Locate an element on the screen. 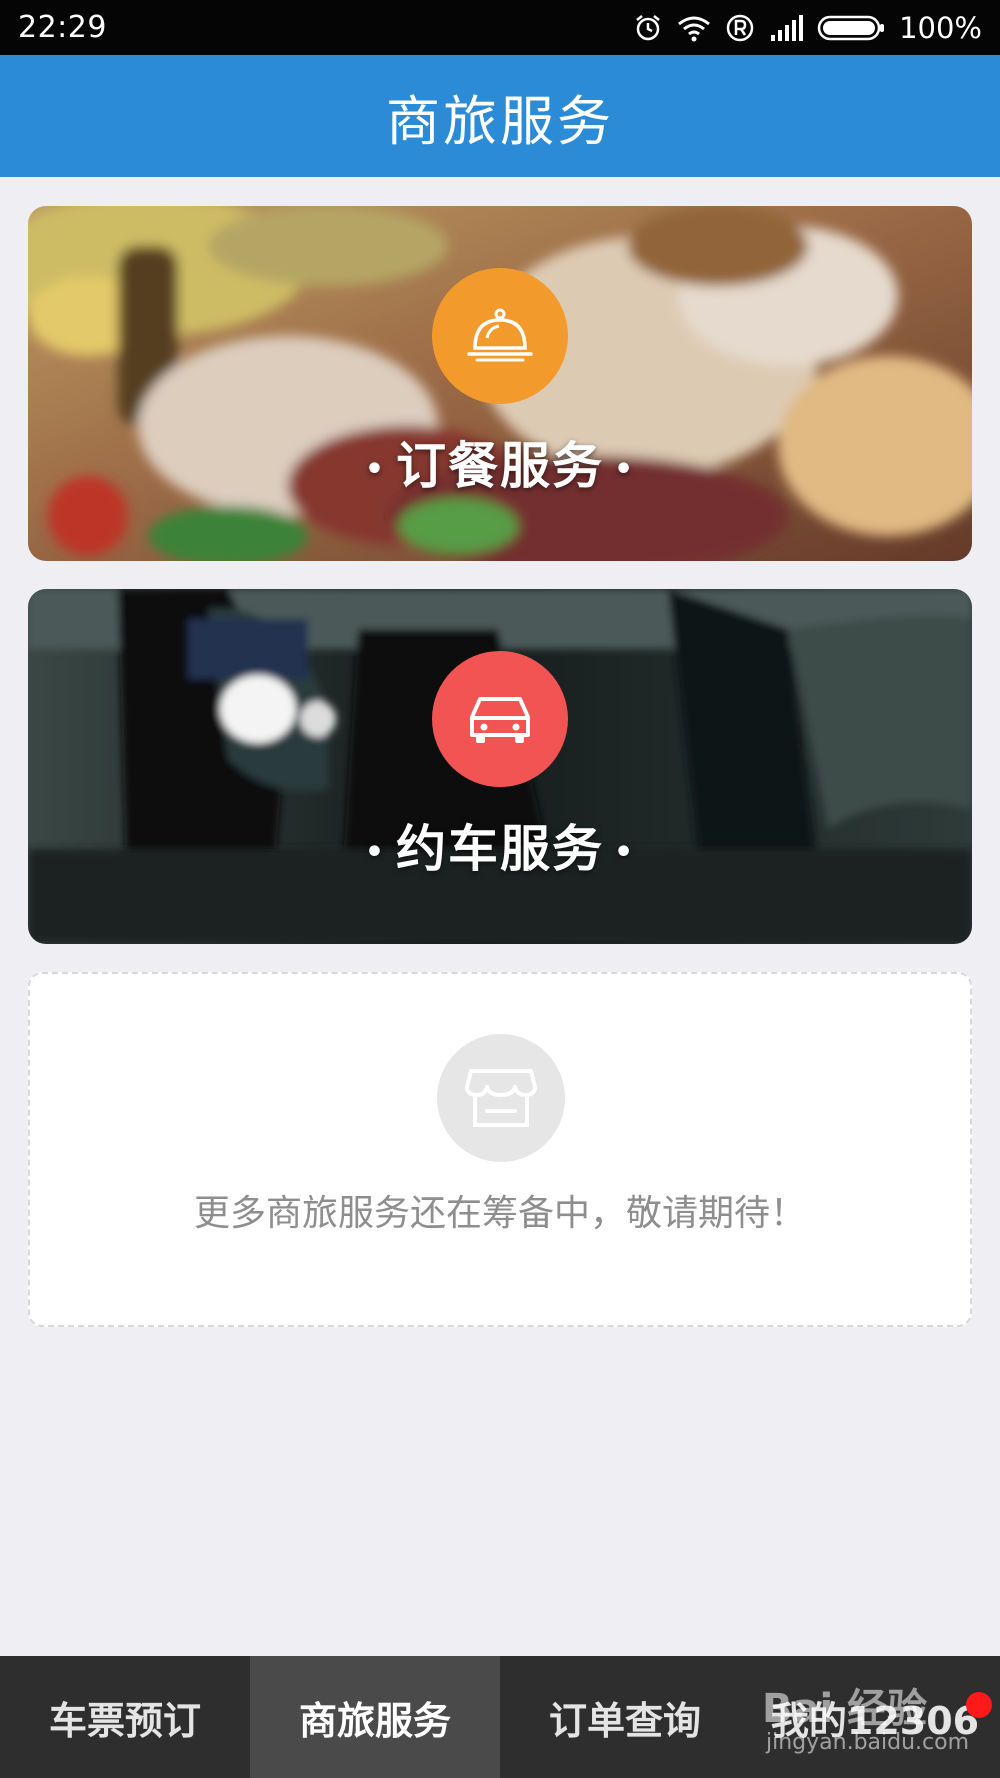 The image size is (1000, 1778). battery-icon is located at coordinates (851, 27).